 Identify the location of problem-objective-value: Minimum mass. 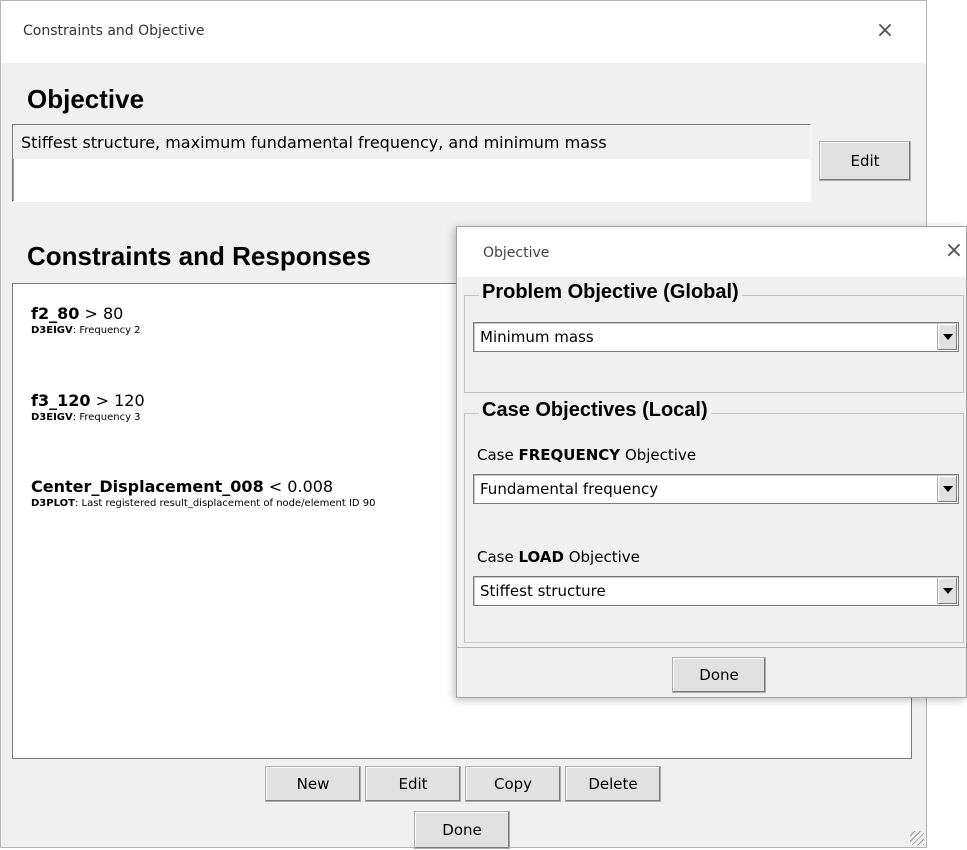
(537, 337).